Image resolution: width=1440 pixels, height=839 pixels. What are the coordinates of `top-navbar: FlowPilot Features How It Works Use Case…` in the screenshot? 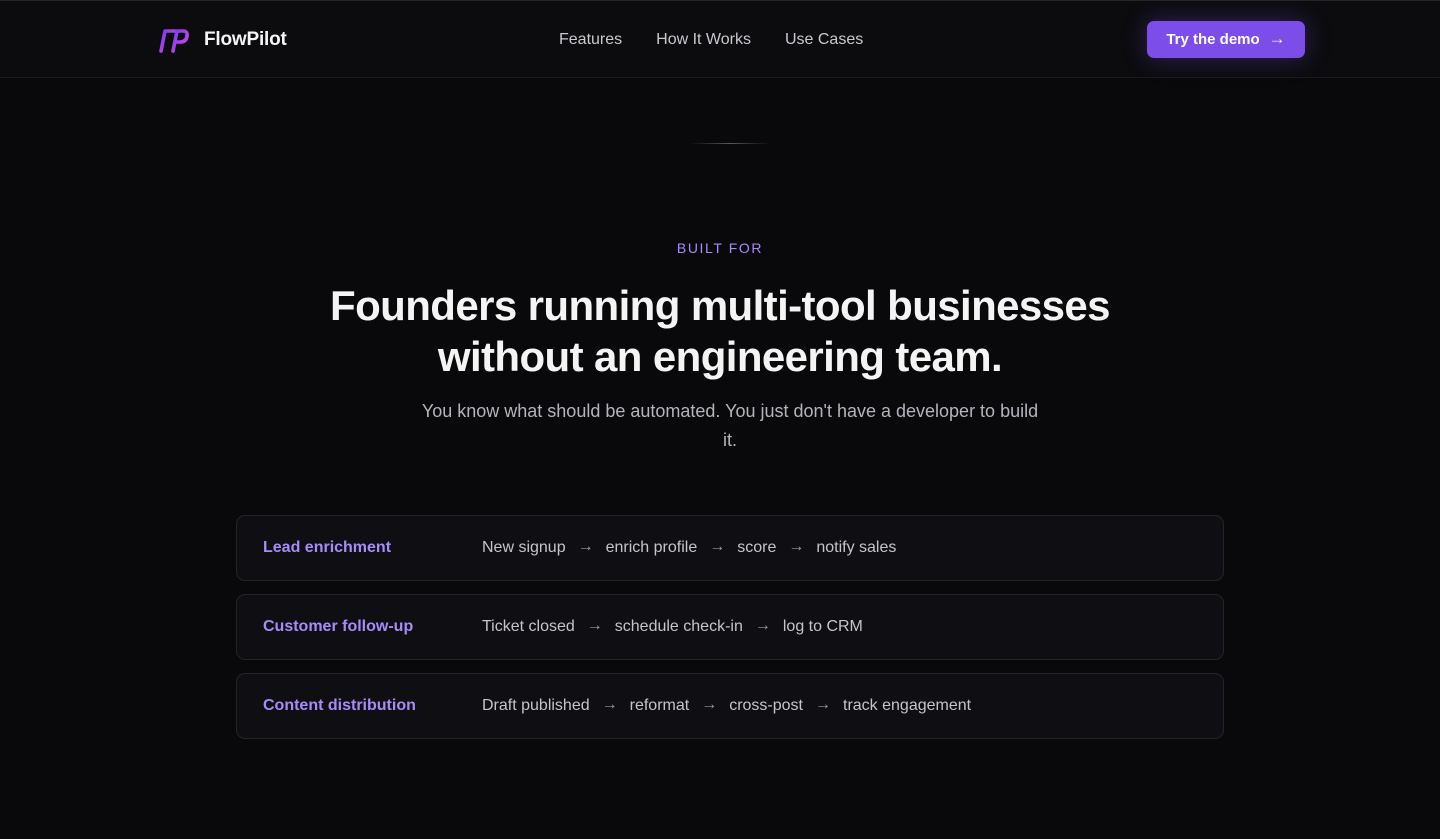 It's located at (720, 39).